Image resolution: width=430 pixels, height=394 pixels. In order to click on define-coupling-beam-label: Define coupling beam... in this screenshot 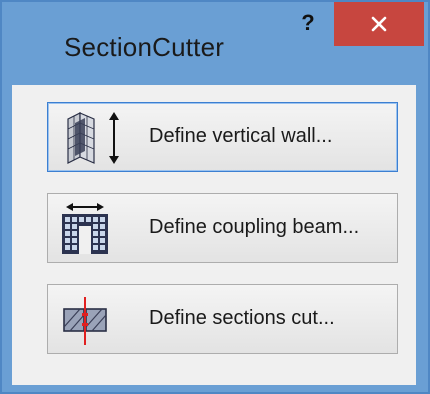, I will do `click(254, 227)`.